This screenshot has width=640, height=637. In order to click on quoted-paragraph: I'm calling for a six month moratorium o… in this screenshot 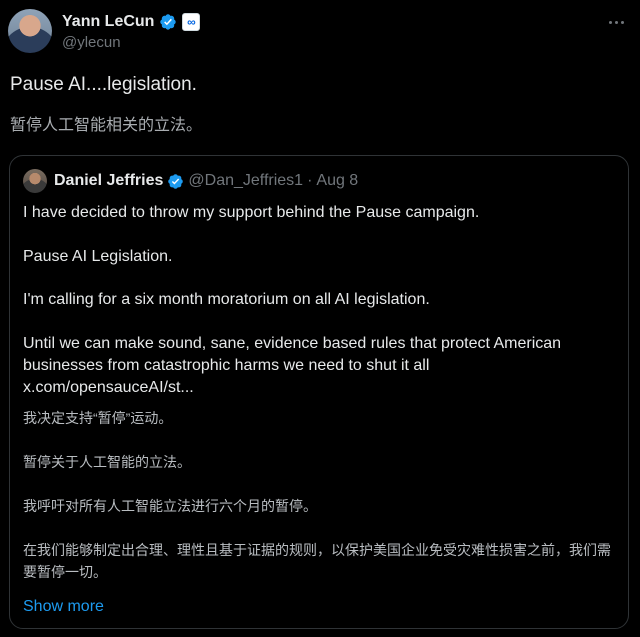, I will do `click(226, 299)`.